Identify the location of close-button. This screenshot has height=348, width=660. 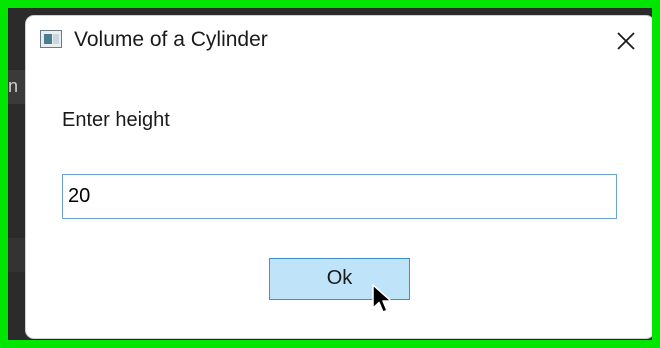
(626, 41).